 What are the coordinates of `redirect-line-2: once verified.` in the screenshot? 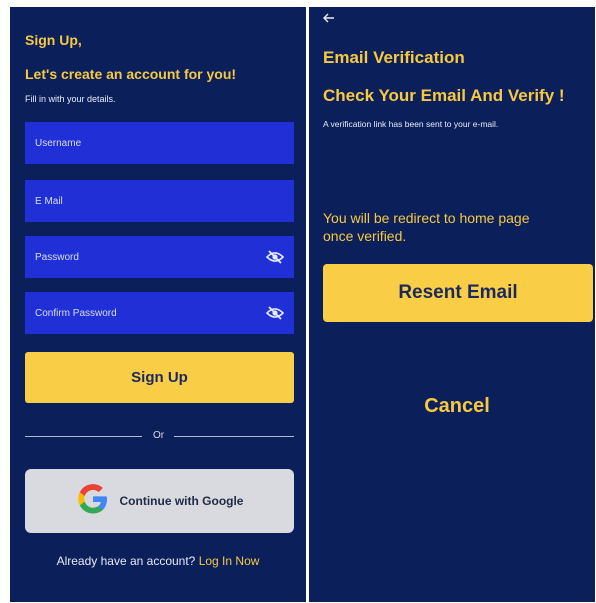 It's located at (365, 236).